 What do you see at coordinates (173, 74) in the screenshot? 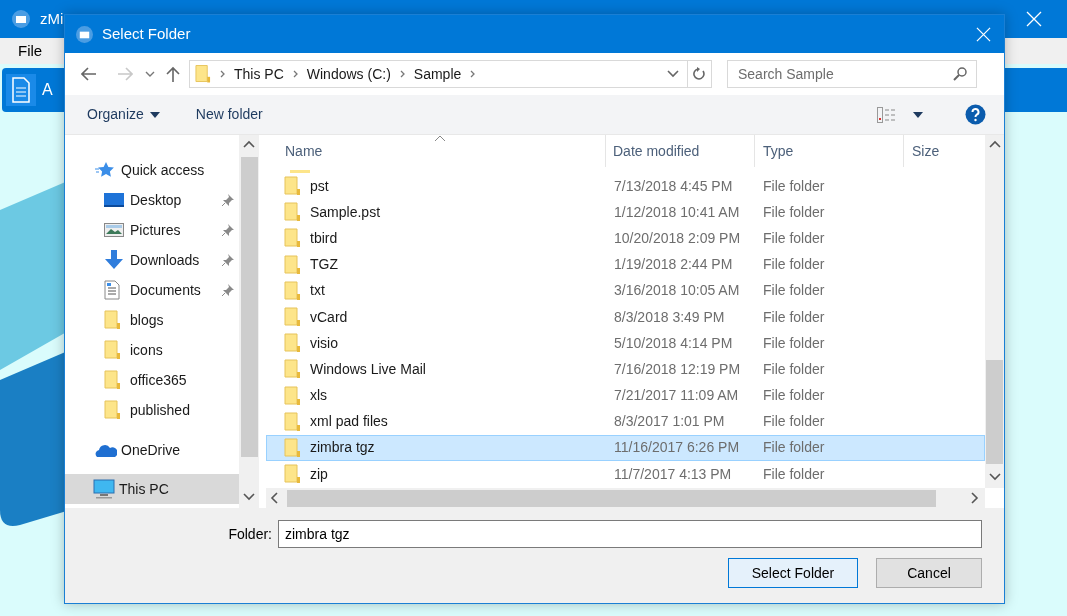
I see `up-arrow-icon` at bounding box center [173, 74].